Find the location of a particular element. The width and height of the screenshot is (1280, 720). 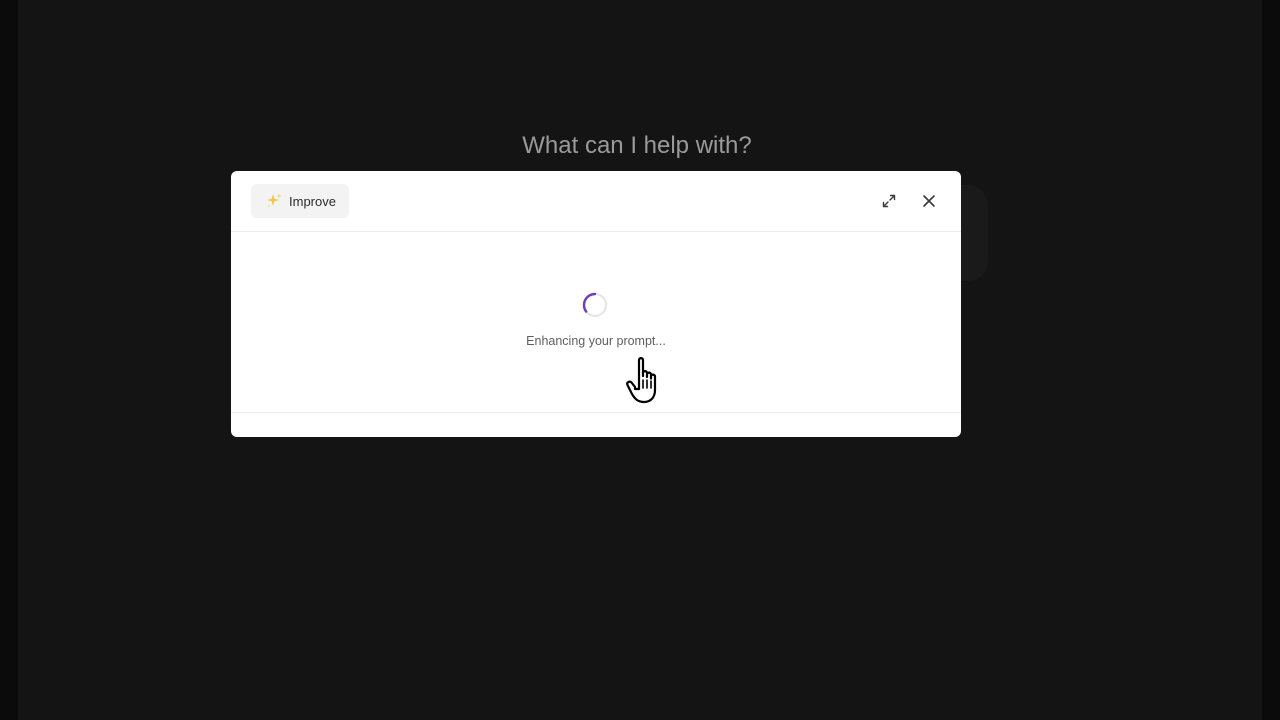

close-button is located at coordinates (929, 201).